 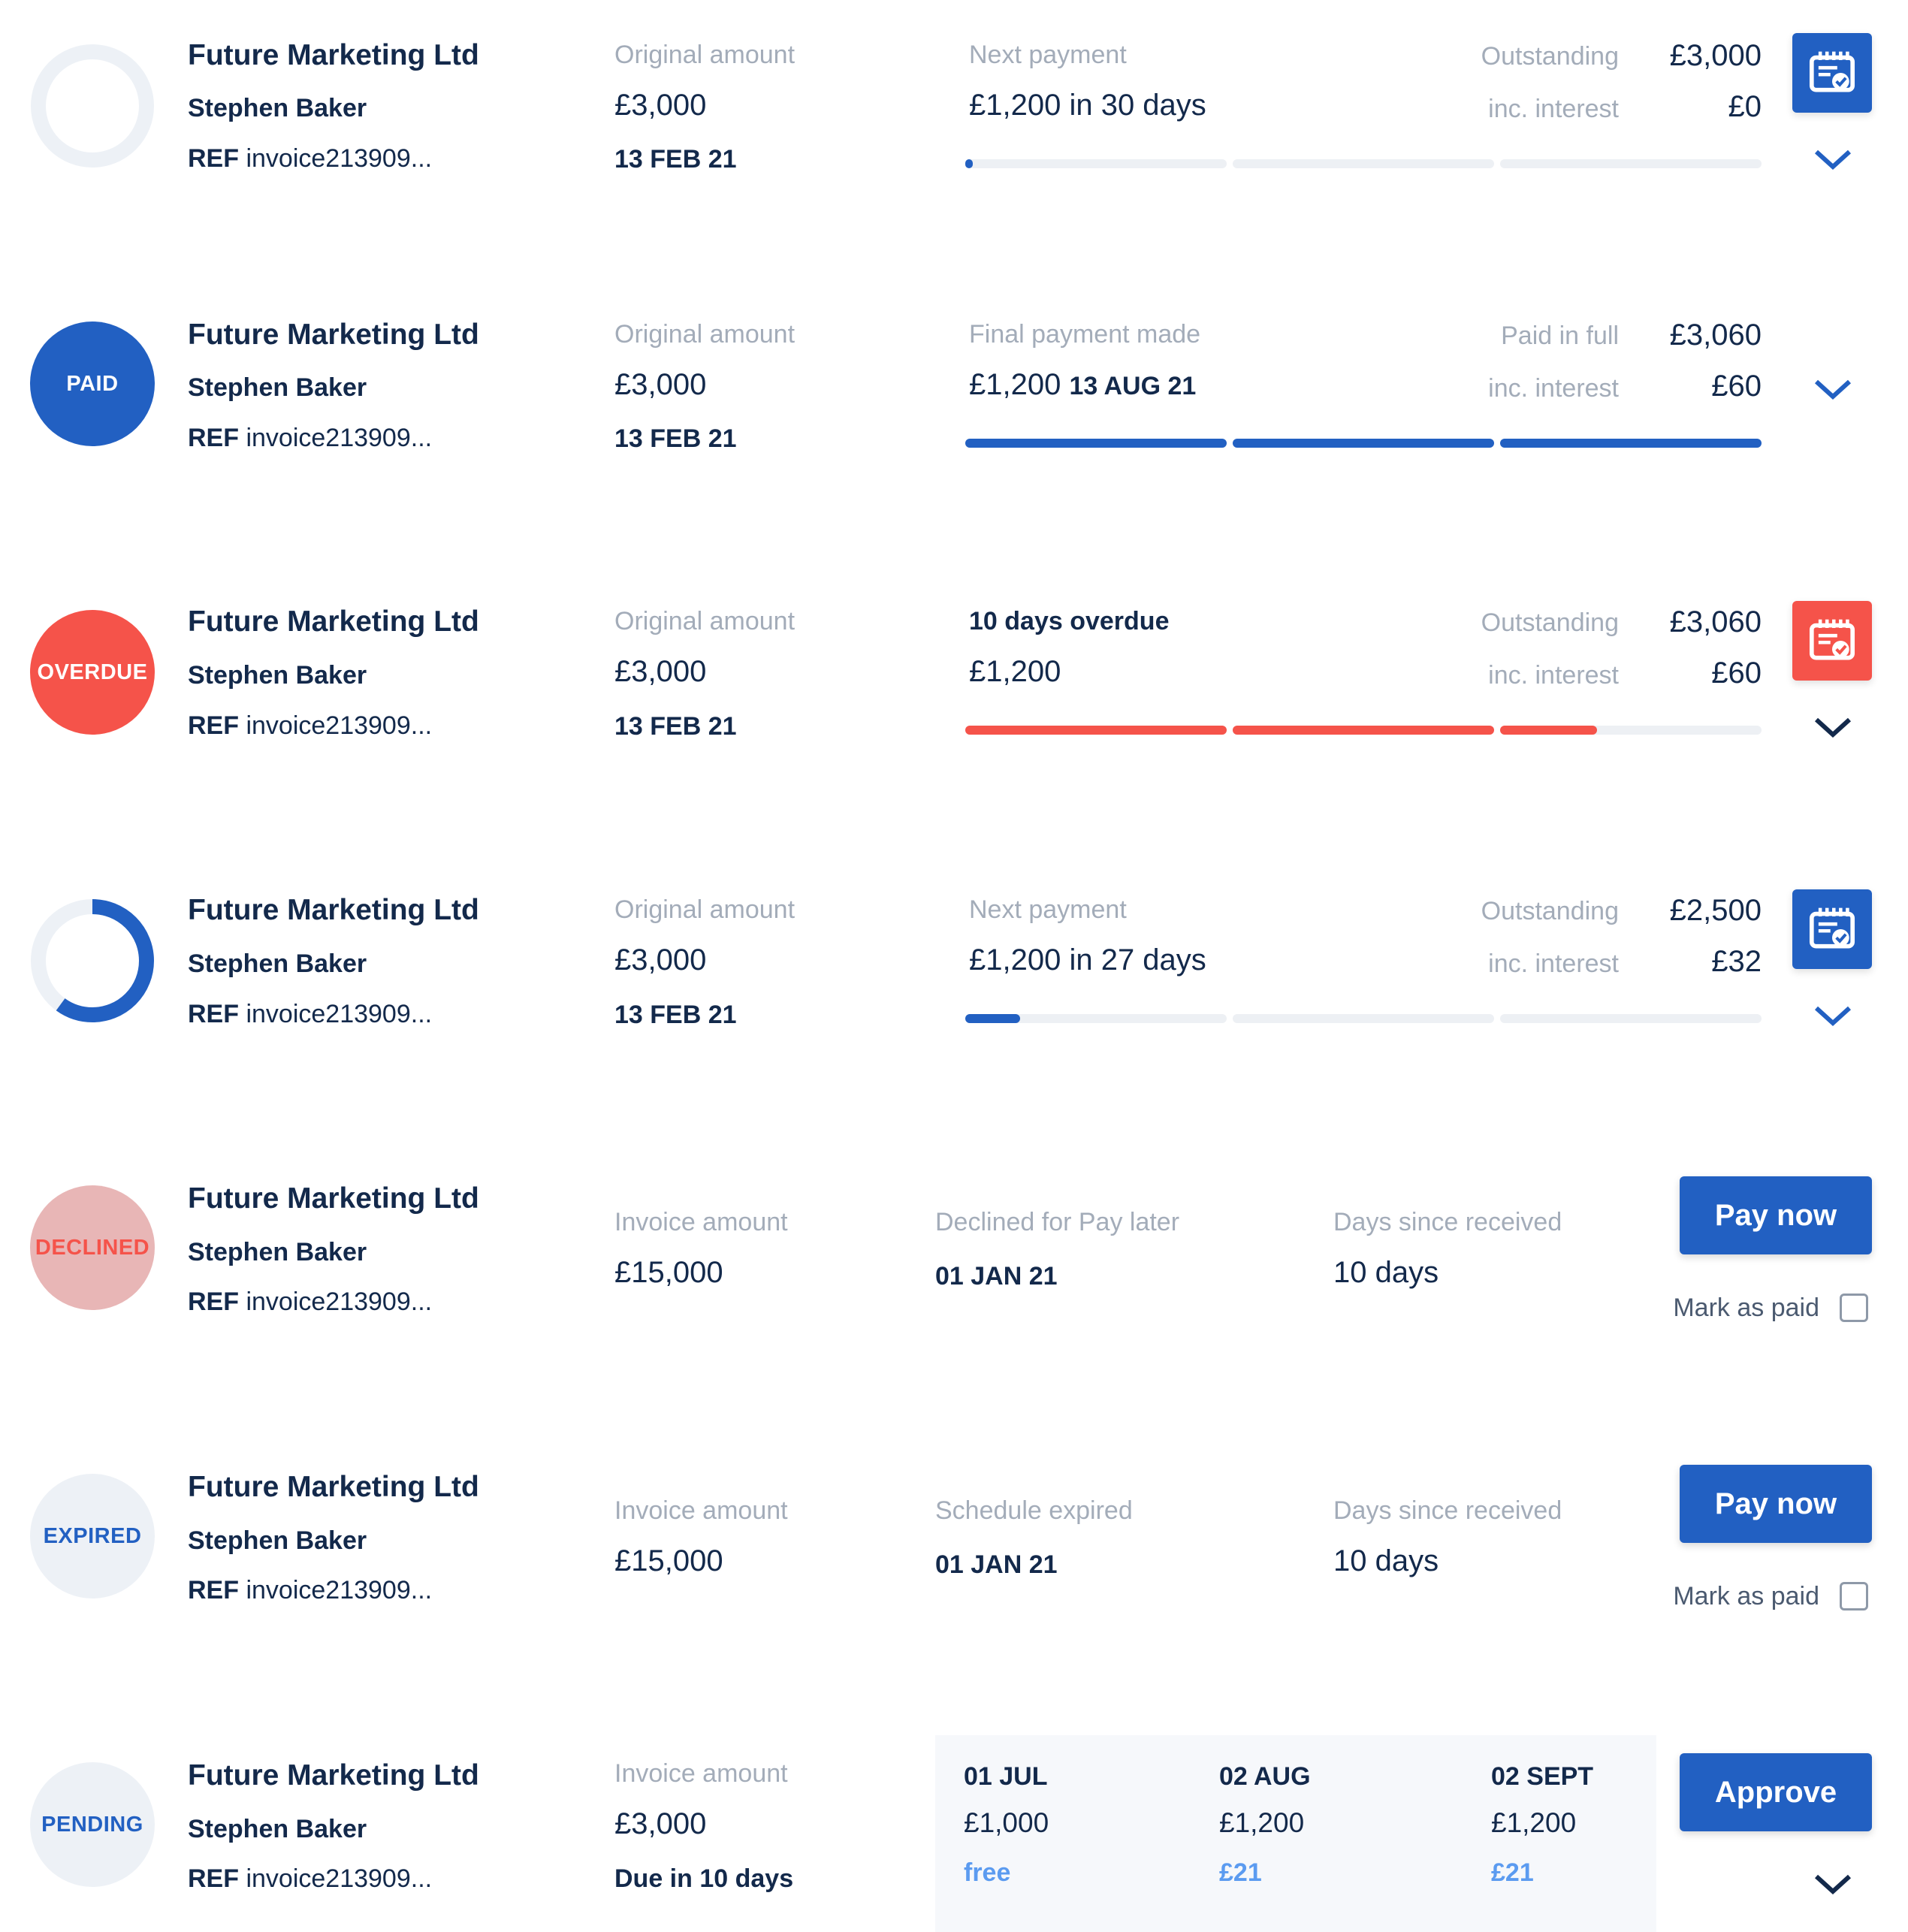 I want to click on days-since-value: 10 days, so click(x=1386, y=1272).